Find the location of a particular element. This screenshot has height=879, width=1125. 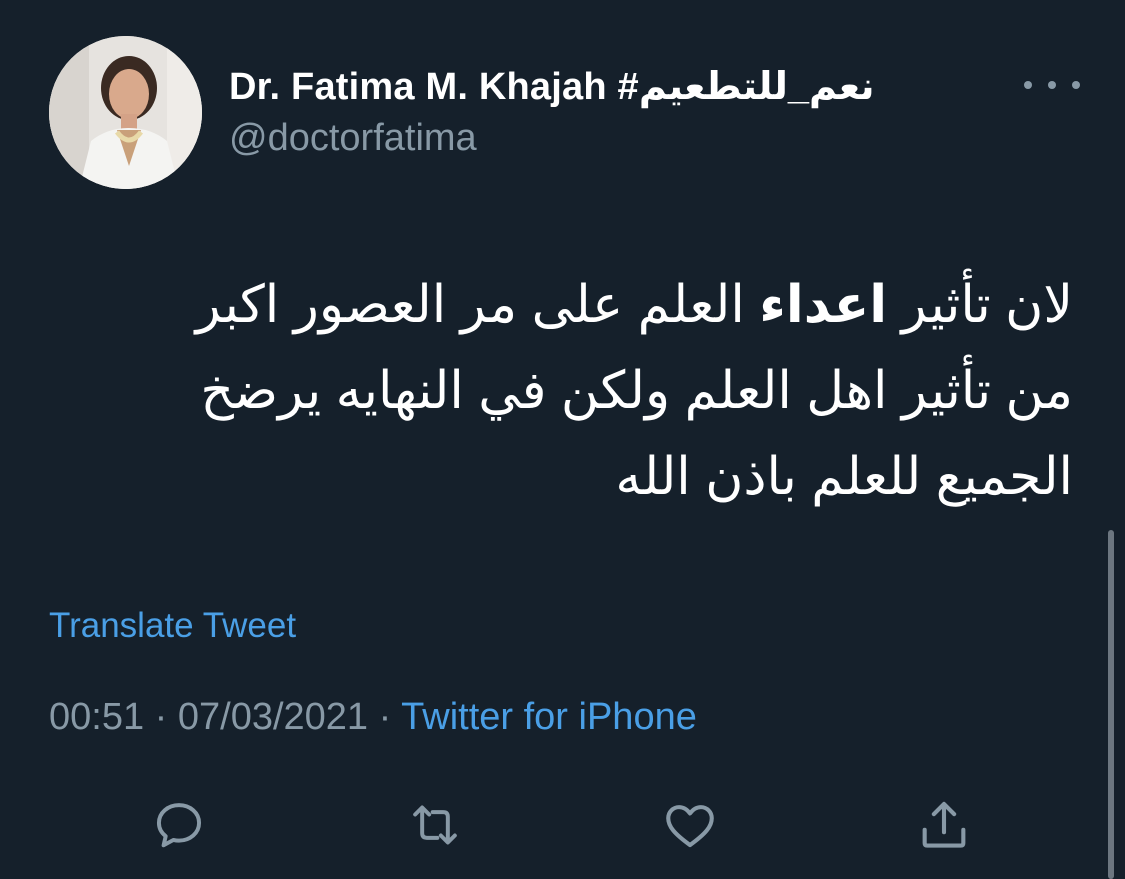

avatar is located at coordinates (125, 112).